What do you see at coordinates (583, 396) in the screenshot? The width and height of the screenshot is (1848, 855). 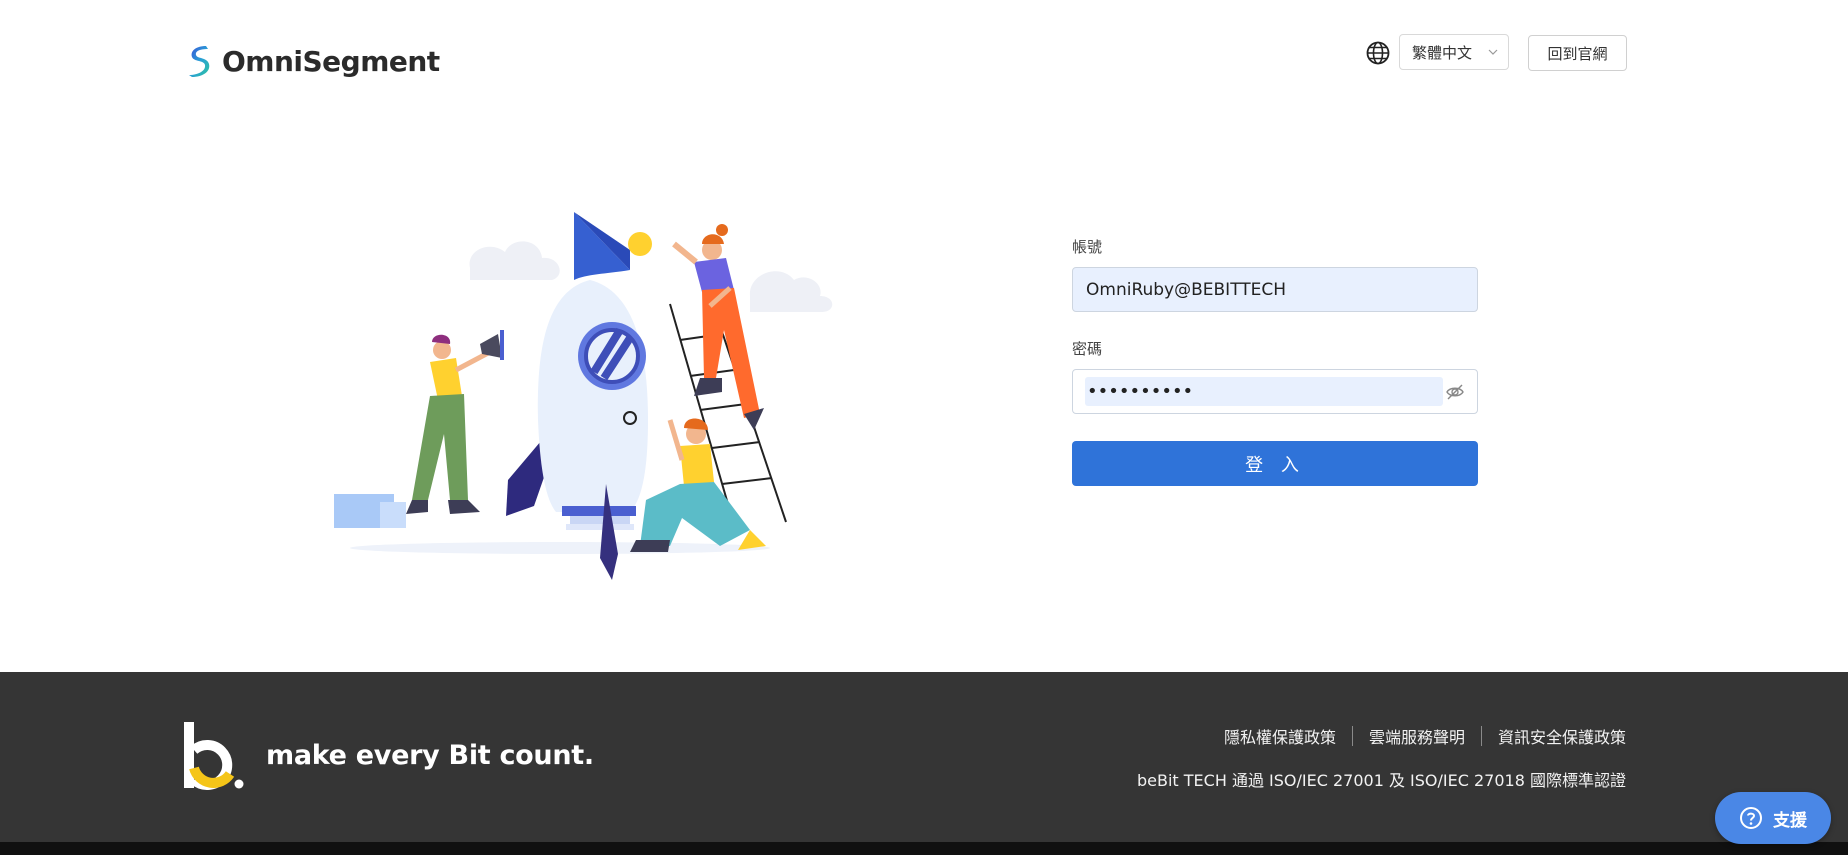 I see `rocket-team-illustration` at bounding box center [583, 396].